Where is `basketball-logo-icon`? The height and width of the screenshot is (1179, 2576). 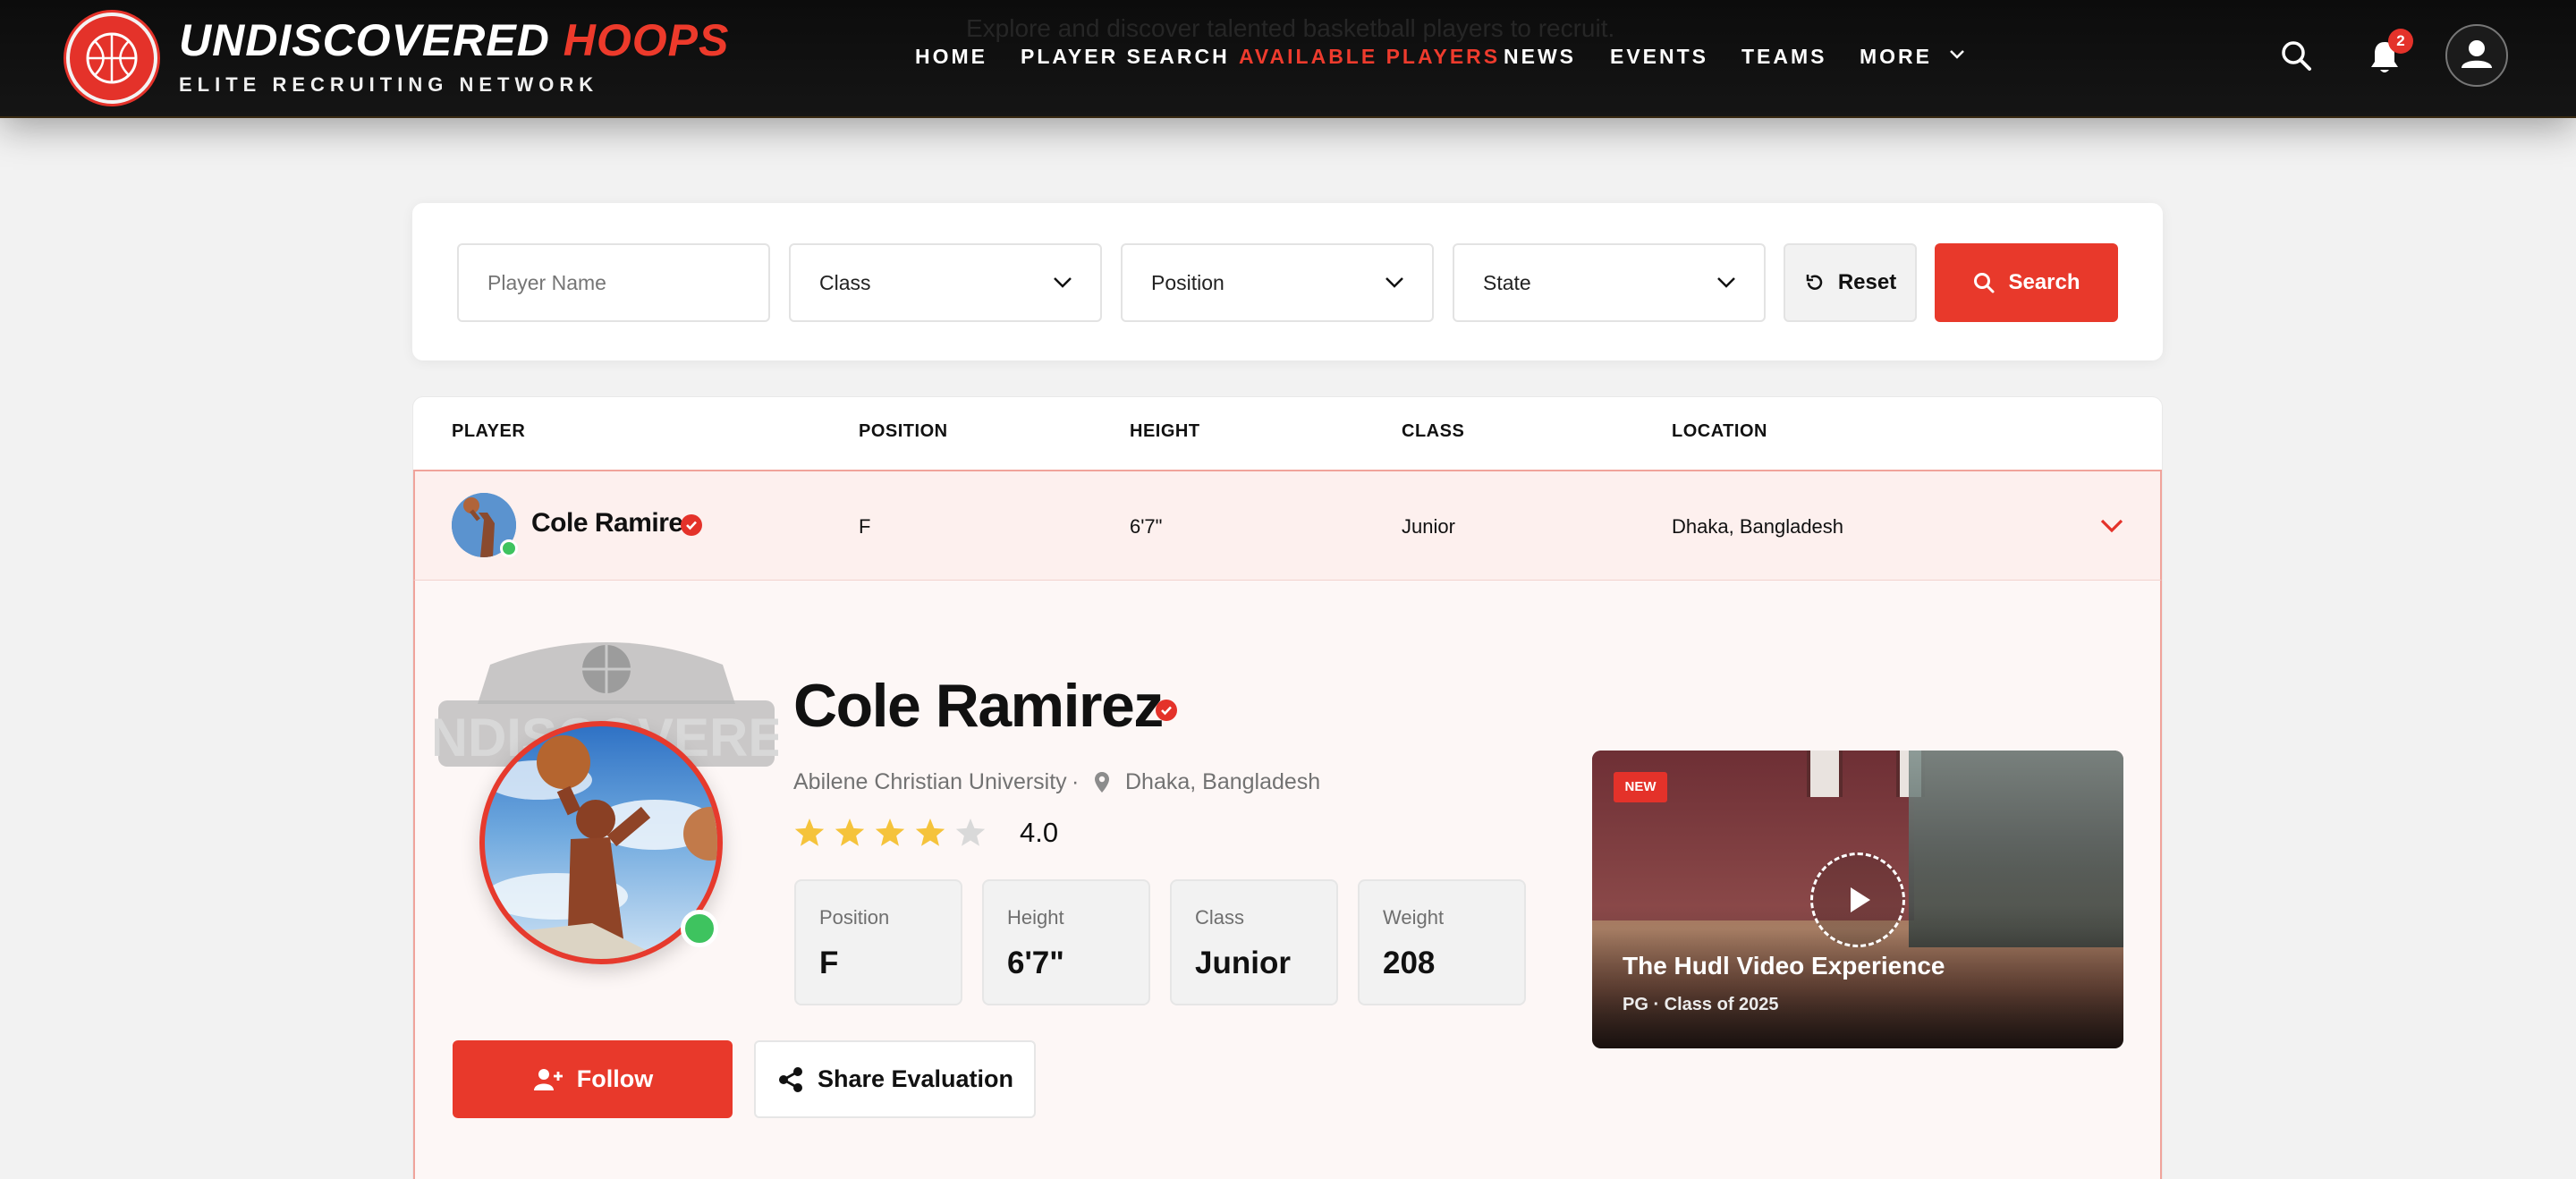
basketball-logo-icon is located at coordinates (112, 58).